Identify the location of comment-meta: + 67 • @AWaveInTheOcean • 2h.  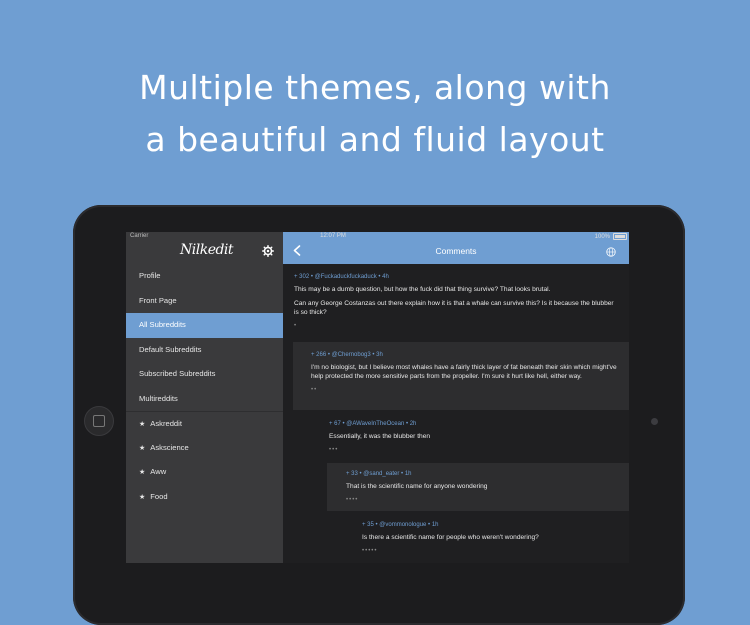
(473, 424).